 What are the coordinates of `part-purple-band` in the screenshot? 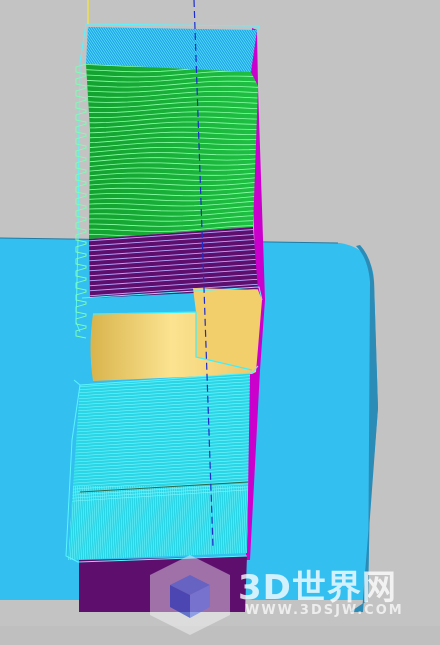 It's located at (173, 262).